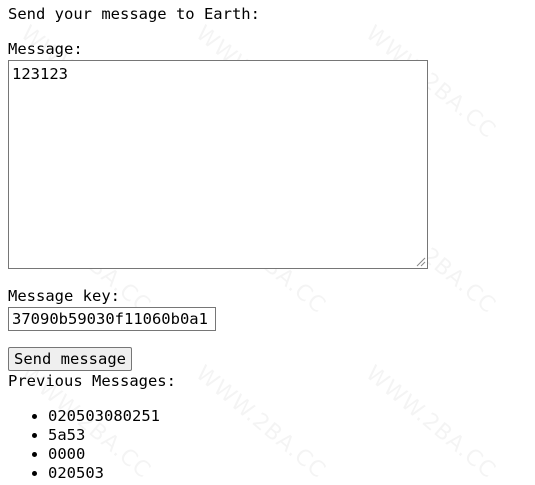 The width and height of the screenshot is (535, 485). Describe the element at coordinates (40, 74) in the screenshot. I see `message-textarea-value: 123123` at that location.